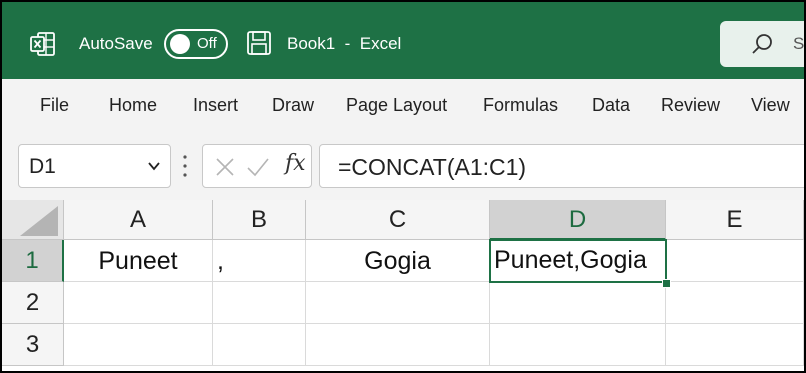  I want to click on tab-draw: Draw, so click(293, 105).